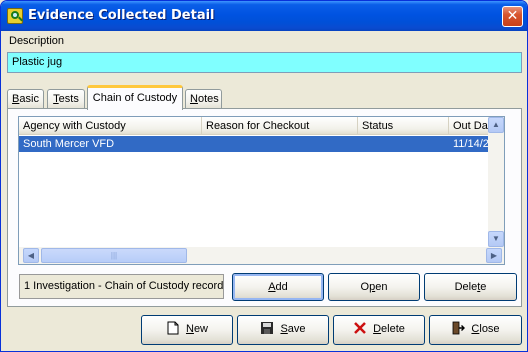  Describe the element at coordinates (379, 330) in the screenshot. I see `delete-button: Delete` at that location.